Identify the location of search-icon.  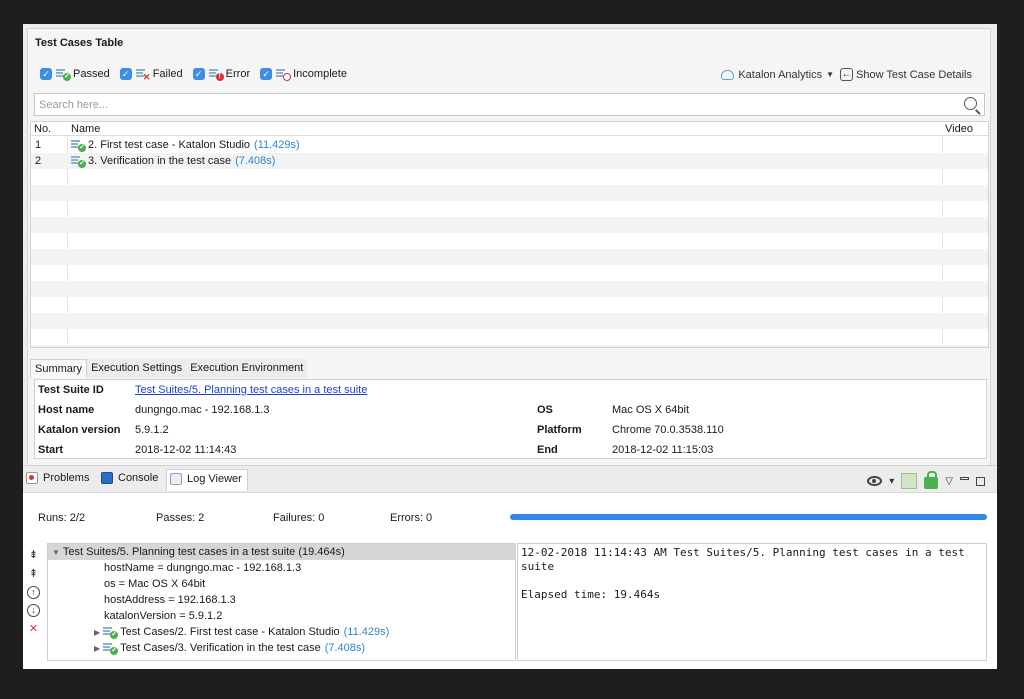
(970, 103).